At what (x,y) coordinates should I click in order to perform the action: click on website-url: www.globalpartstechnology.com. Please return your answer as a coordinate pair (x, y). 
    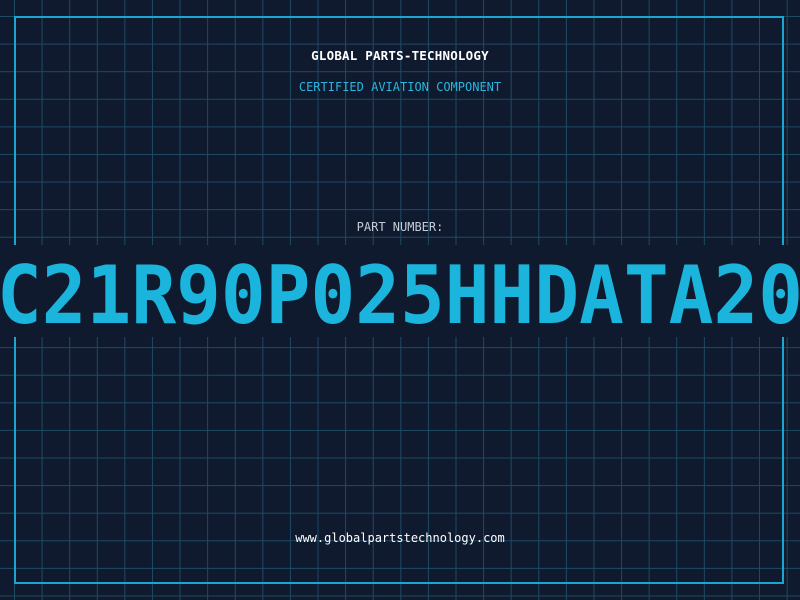
    Looking at the image, I should click on (400, 538).